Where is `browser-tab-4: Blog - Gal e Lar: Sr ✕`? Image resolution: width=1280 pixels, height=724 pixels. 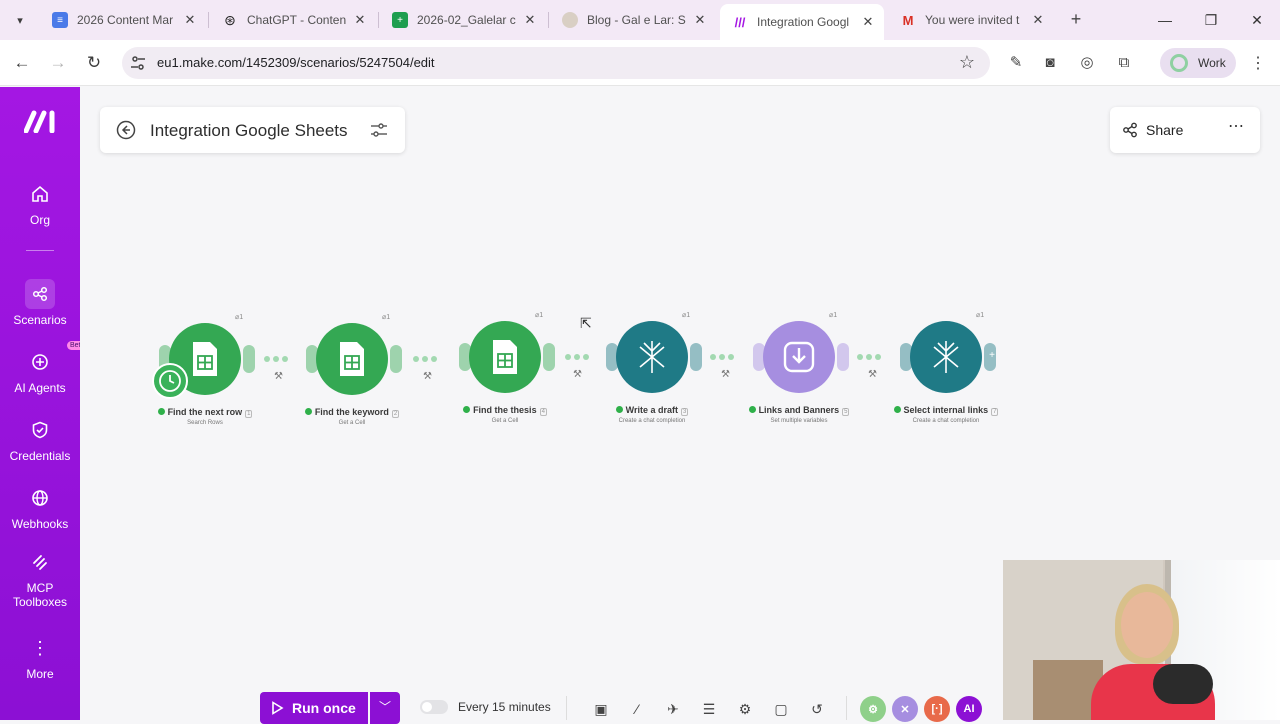 browser-tab-4: Blog - Gal e Lar: Sr ✕ is located at coordinates (633, 20).